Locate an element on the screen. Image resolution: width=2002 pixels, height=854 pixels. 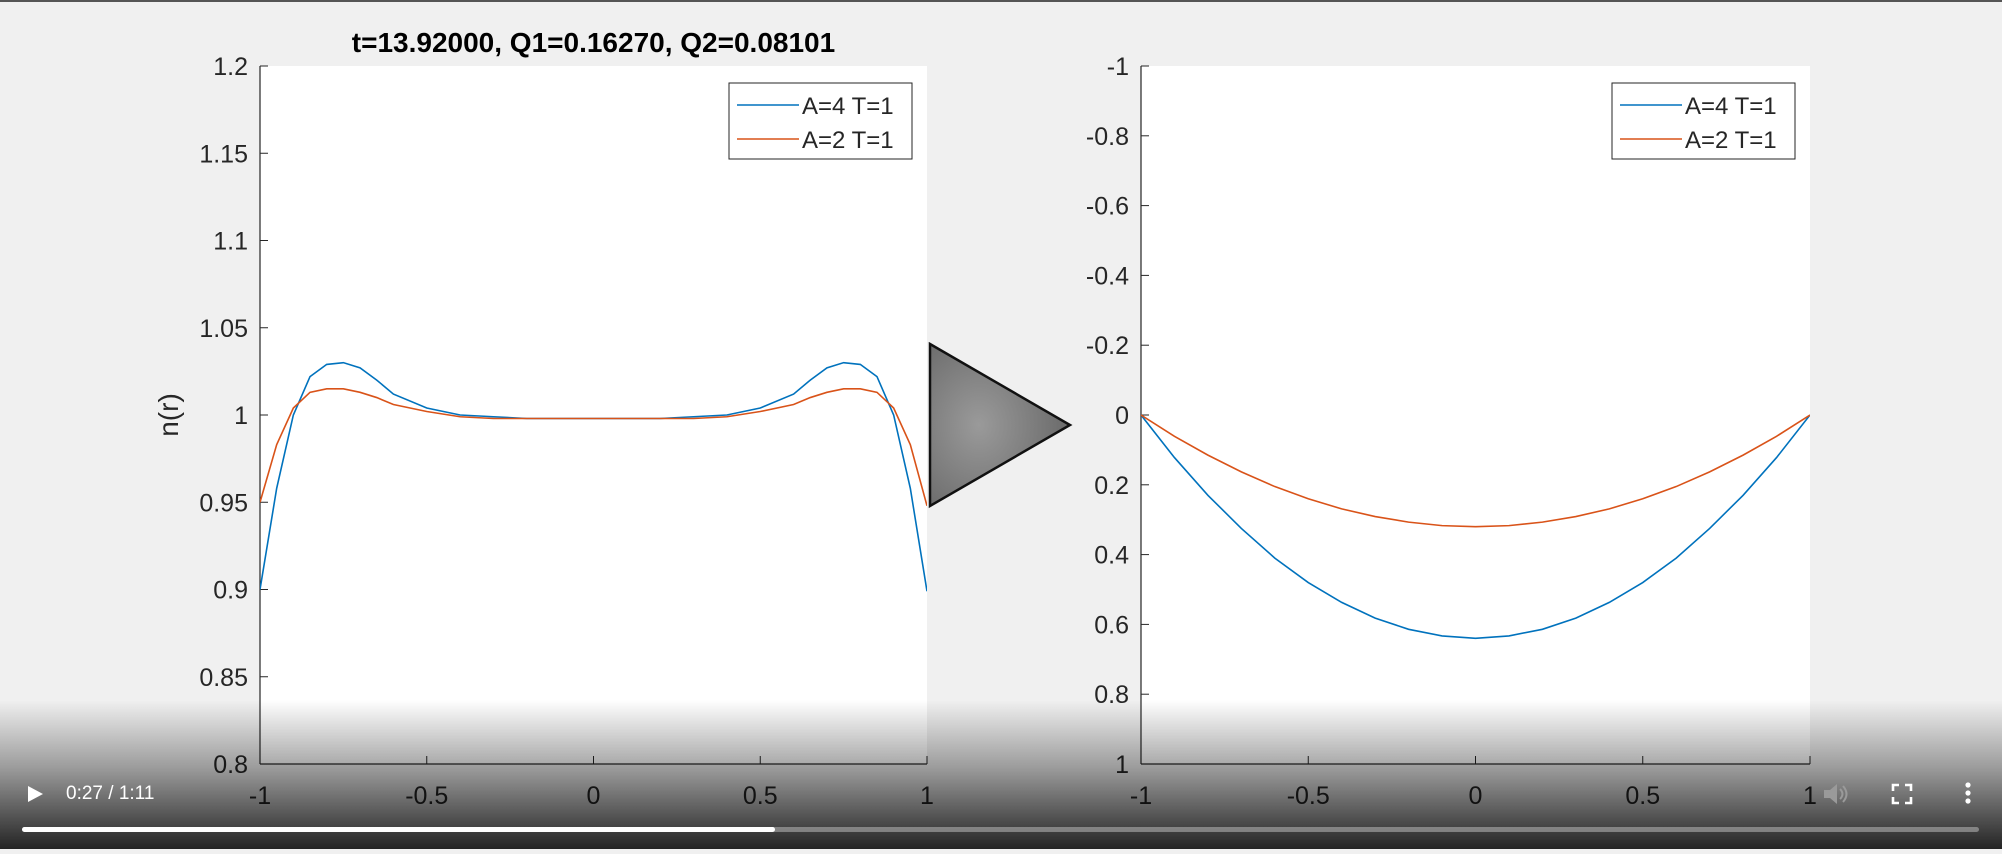
y-tick-label: 1.15 is located at coordinates (223, 154).